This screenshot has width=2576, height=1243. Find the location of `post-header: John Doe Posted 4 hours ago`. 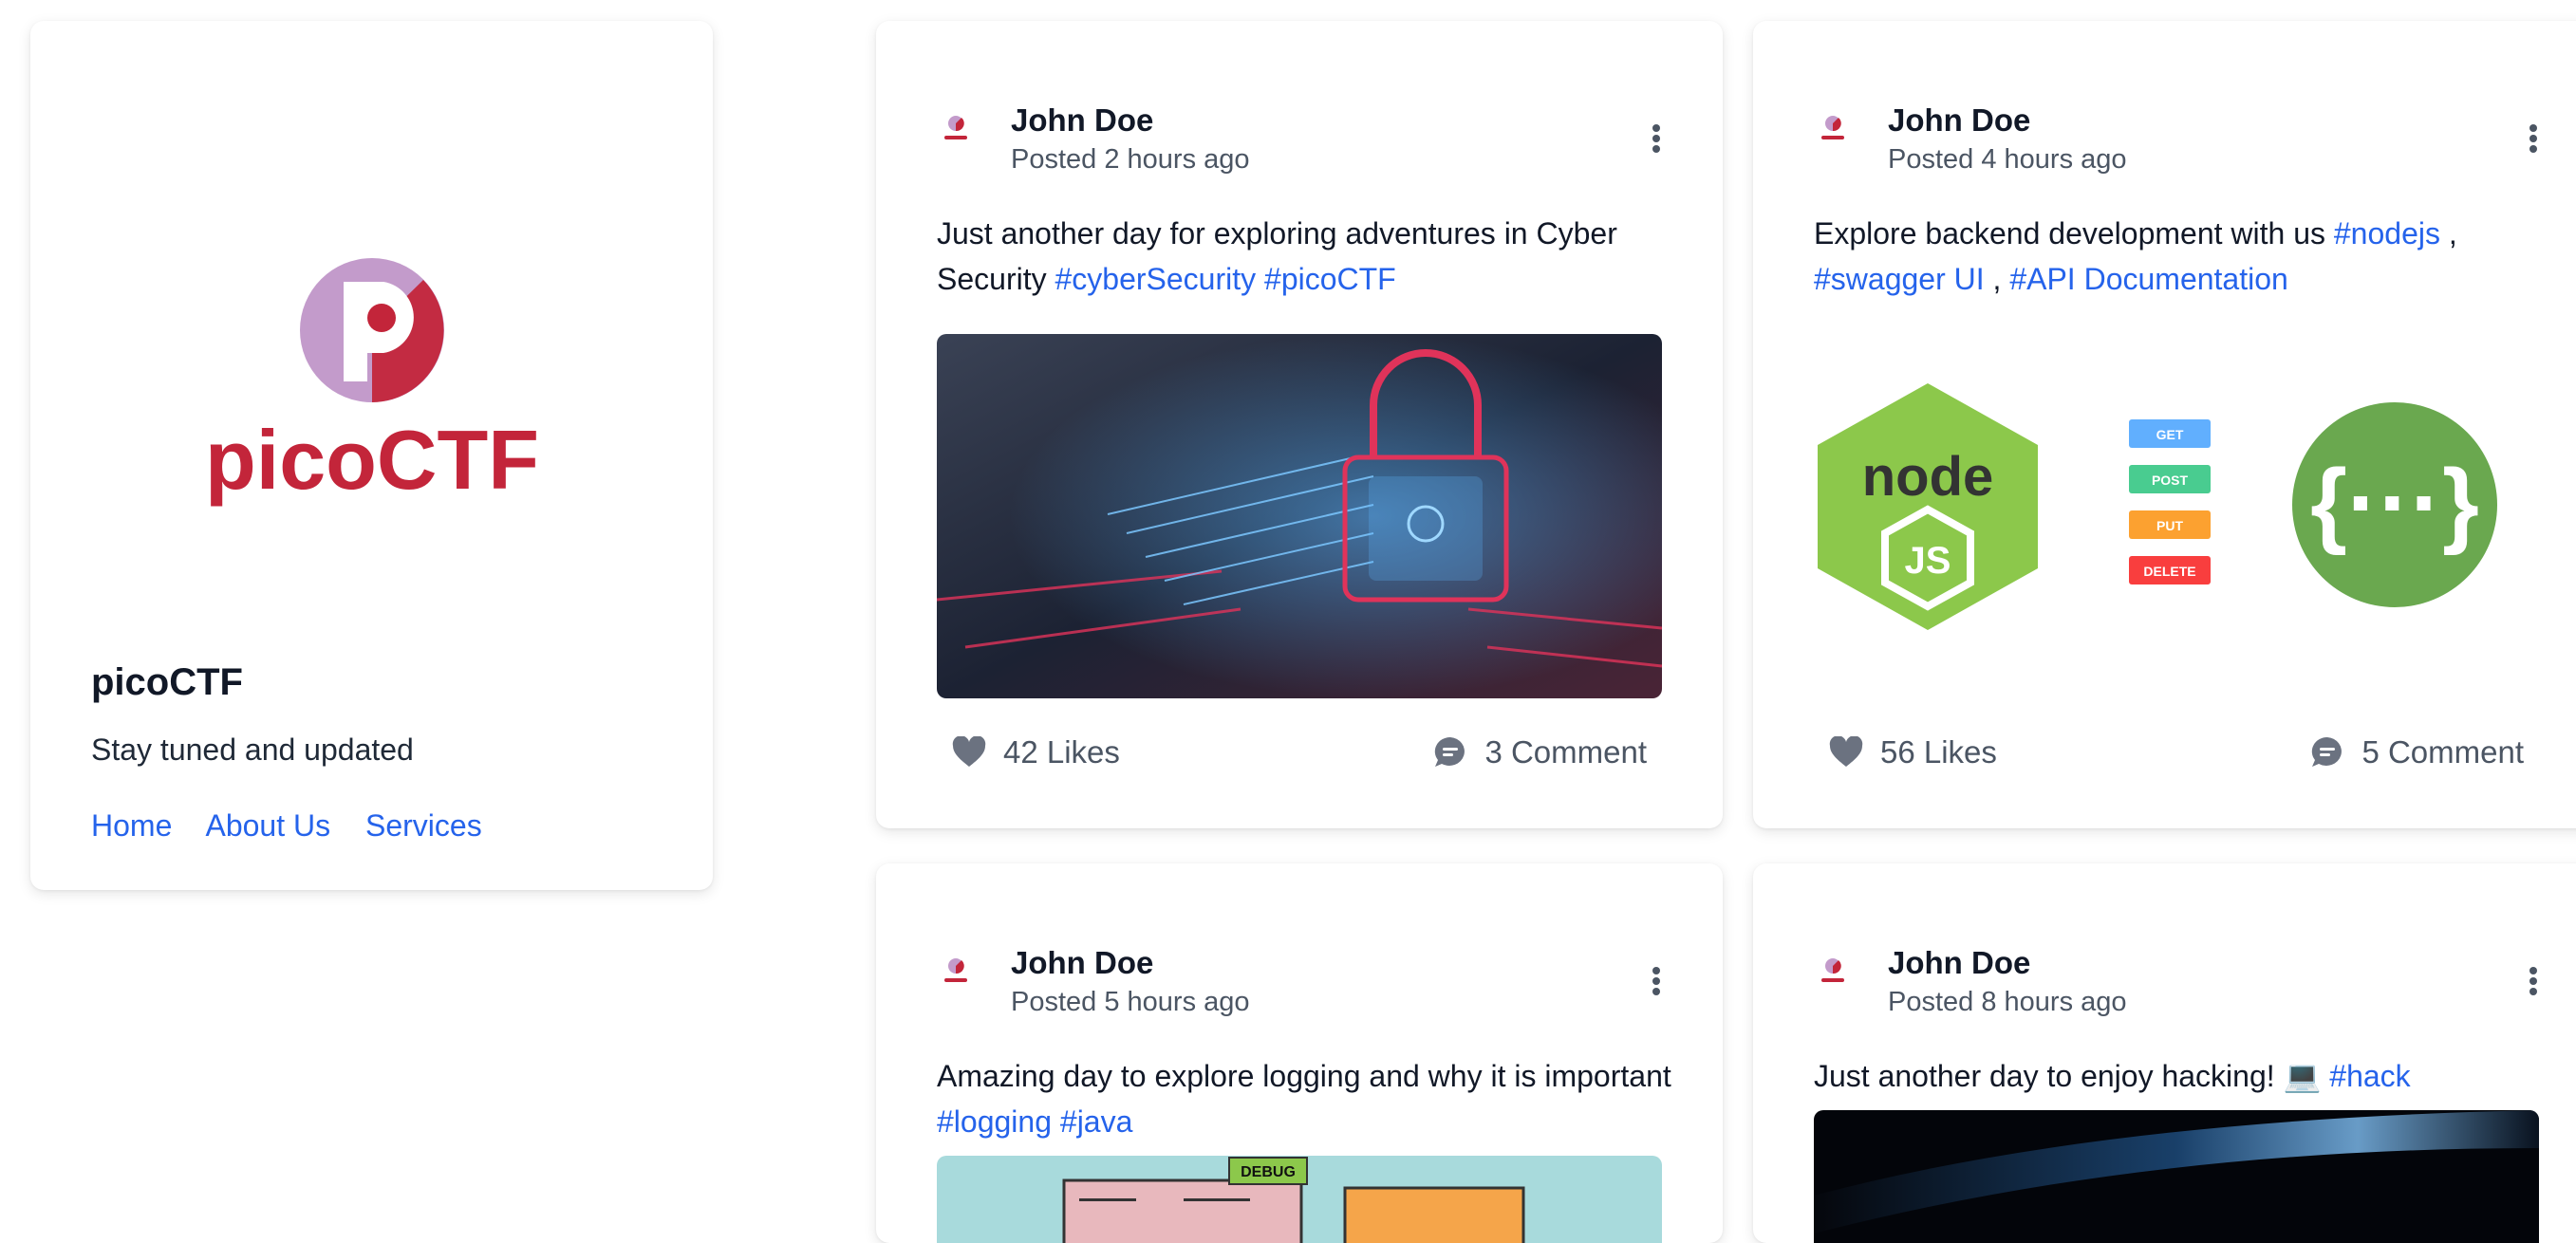

post-header: John Doe Posted 4 hours ago is located at coordinates (2176, 128).